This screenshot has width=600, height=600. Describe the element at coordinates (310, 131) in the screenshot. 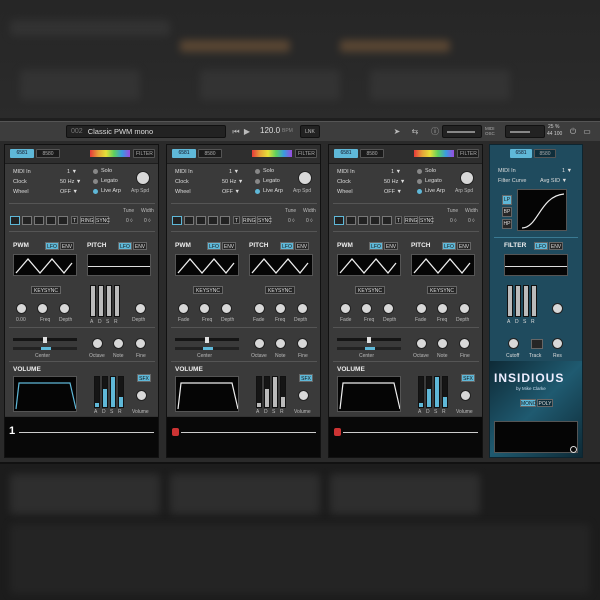

I see `link-button: LNK` at that location.